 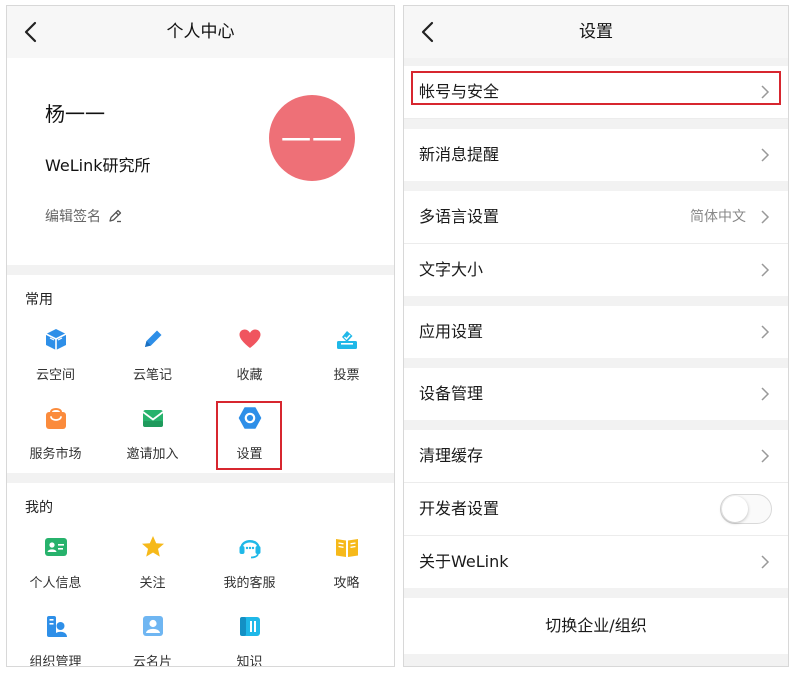 What do you see at coordinates (249, 418) in the screenshot?
I see `settings-hexagon-icon` at bounding box center [249, 418].